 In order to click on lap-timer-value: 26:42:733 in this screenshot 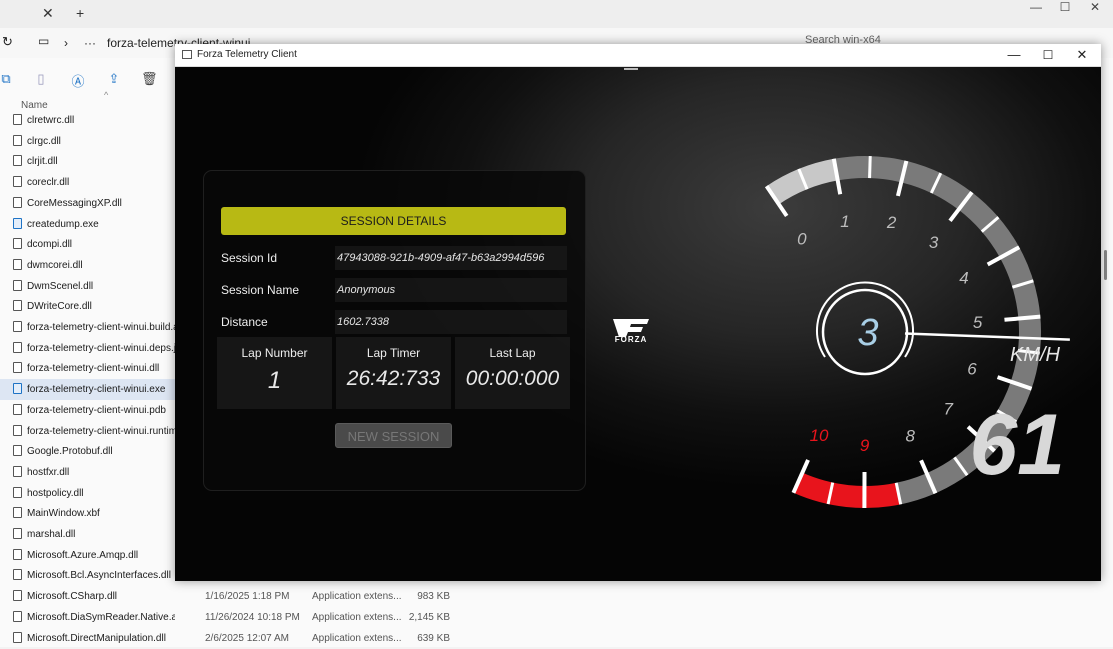, I will do `click(393, 379)`.